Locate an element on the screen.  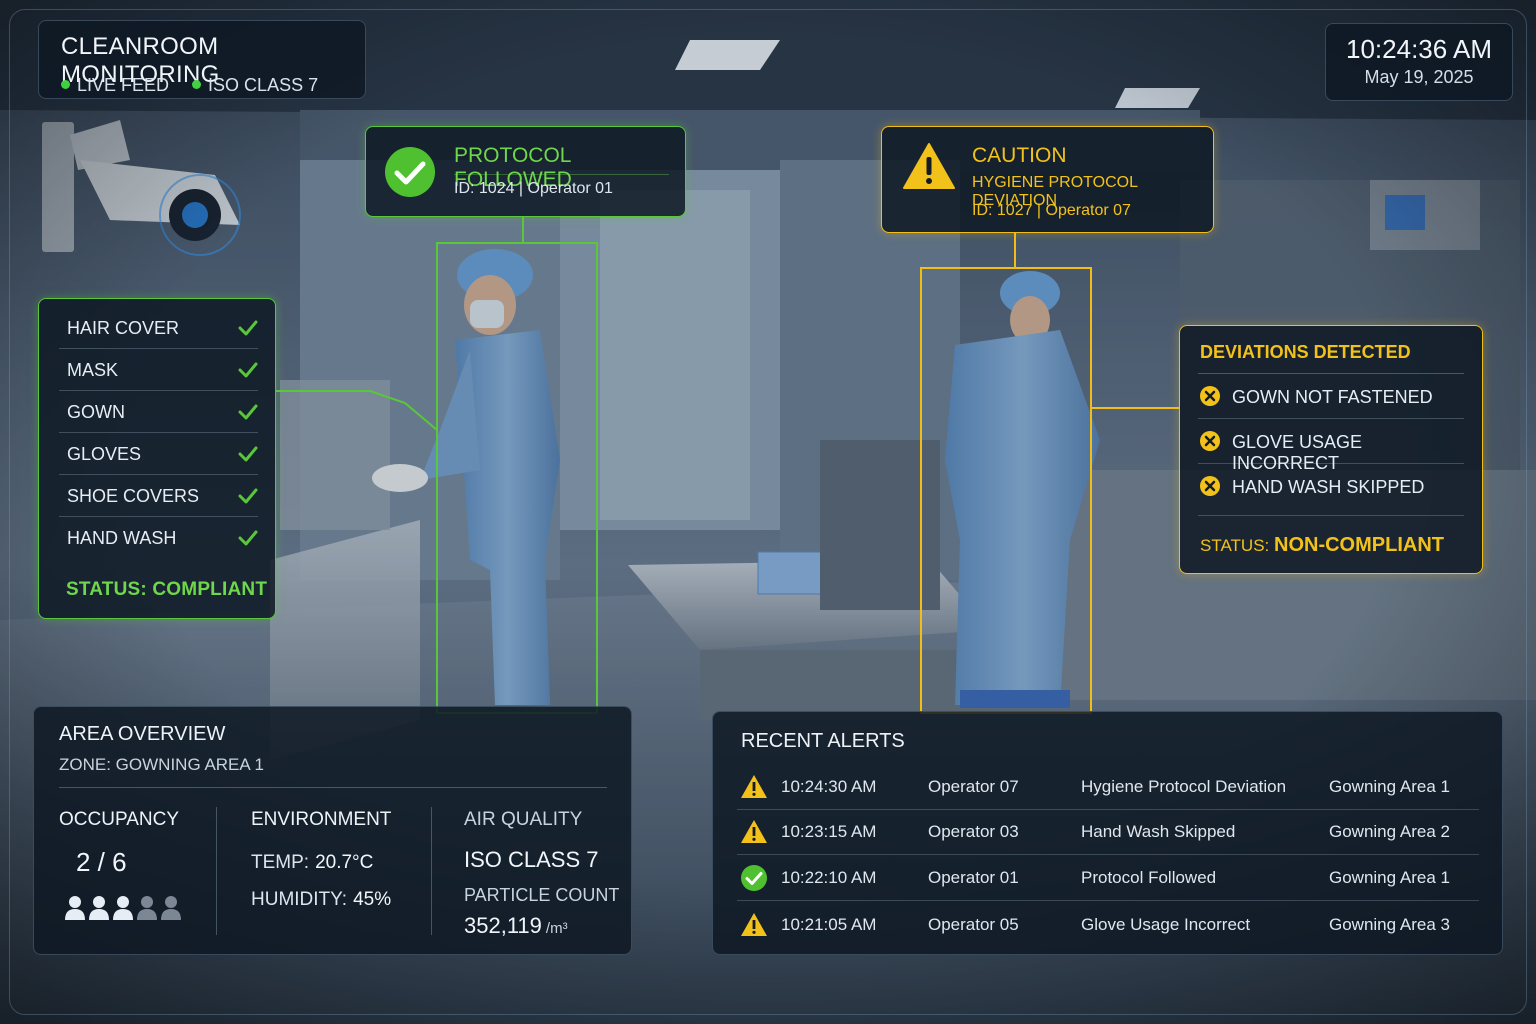
humidity-reading: HUMIDITY: 45% is located at coordinates (321, 899).